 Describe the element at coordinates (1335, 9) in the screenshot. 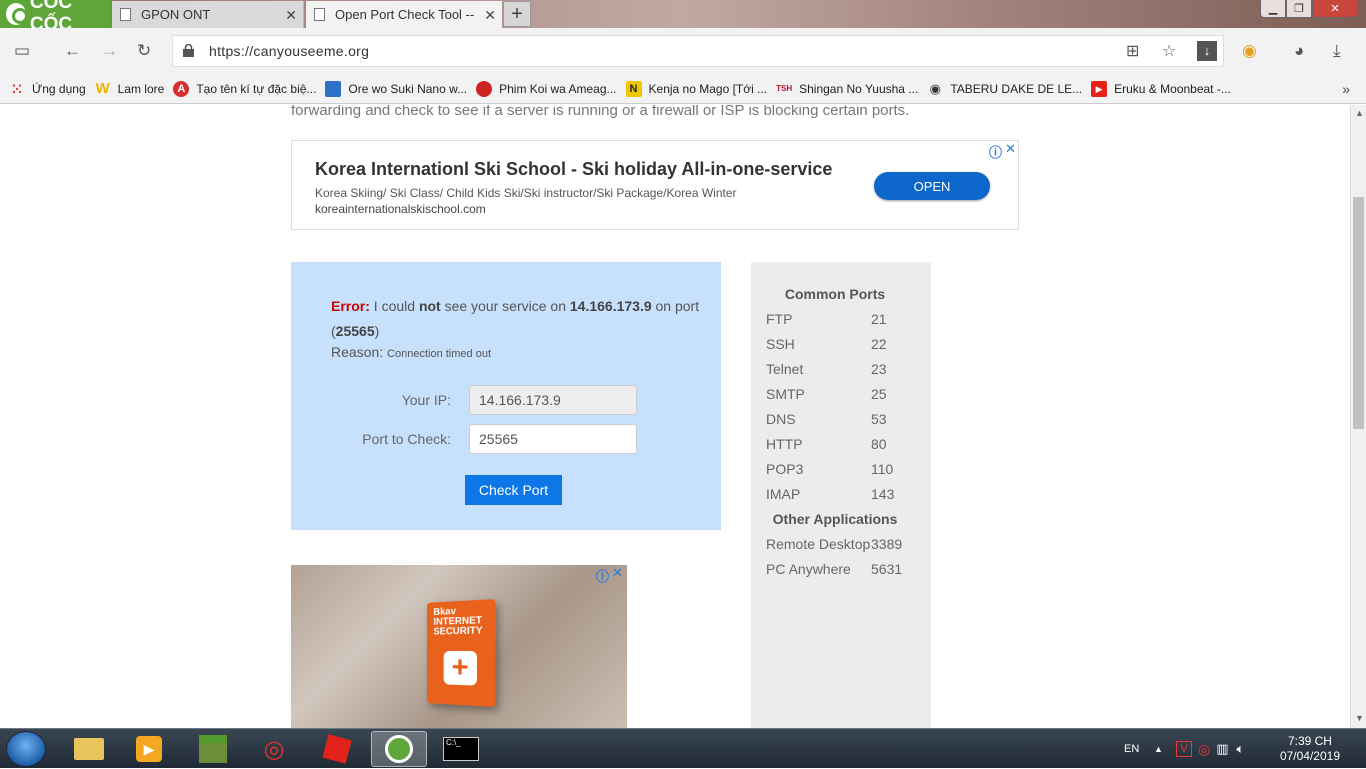

I see `close-window-button: ✕` at that location.